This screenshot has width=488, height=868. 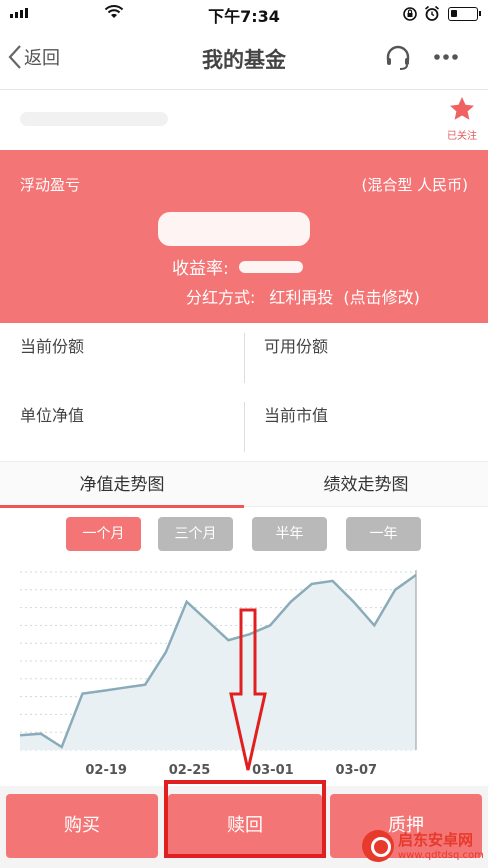 I want to click on dividend-label: 分红方式:, so click(x=221, y=297).